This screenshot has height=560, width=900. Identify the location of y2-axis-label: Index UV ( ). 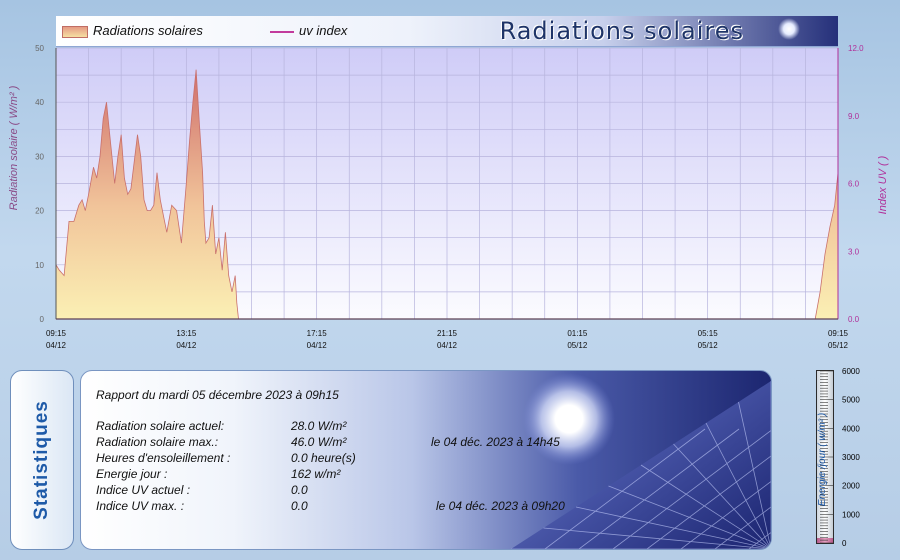
(883, 184).